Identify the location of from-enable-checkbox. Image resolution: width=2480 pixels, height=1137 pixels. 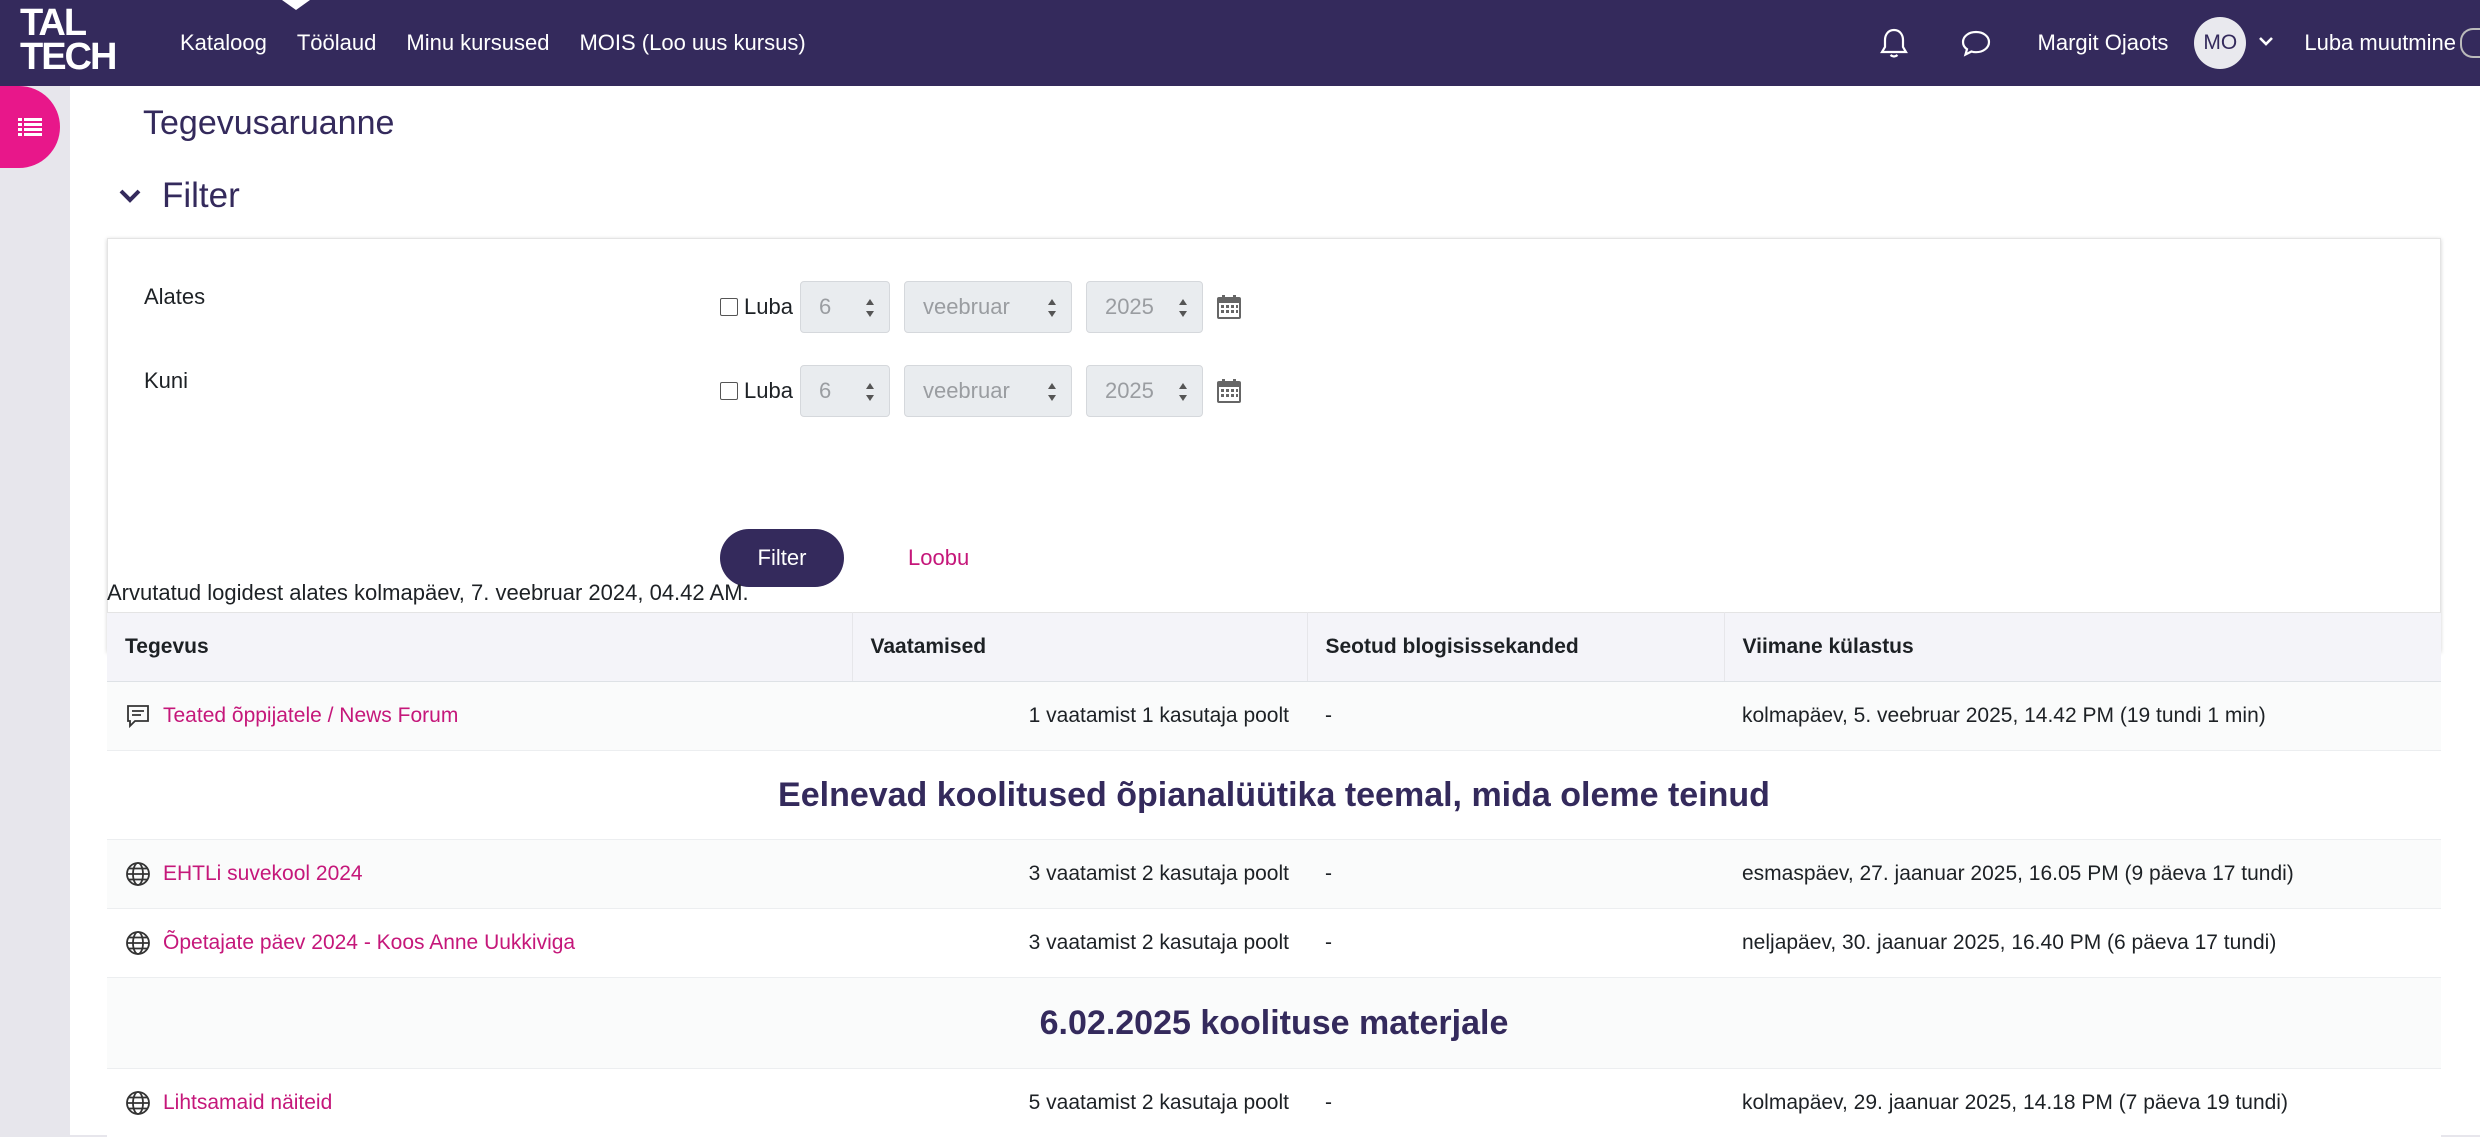
(729, 307).